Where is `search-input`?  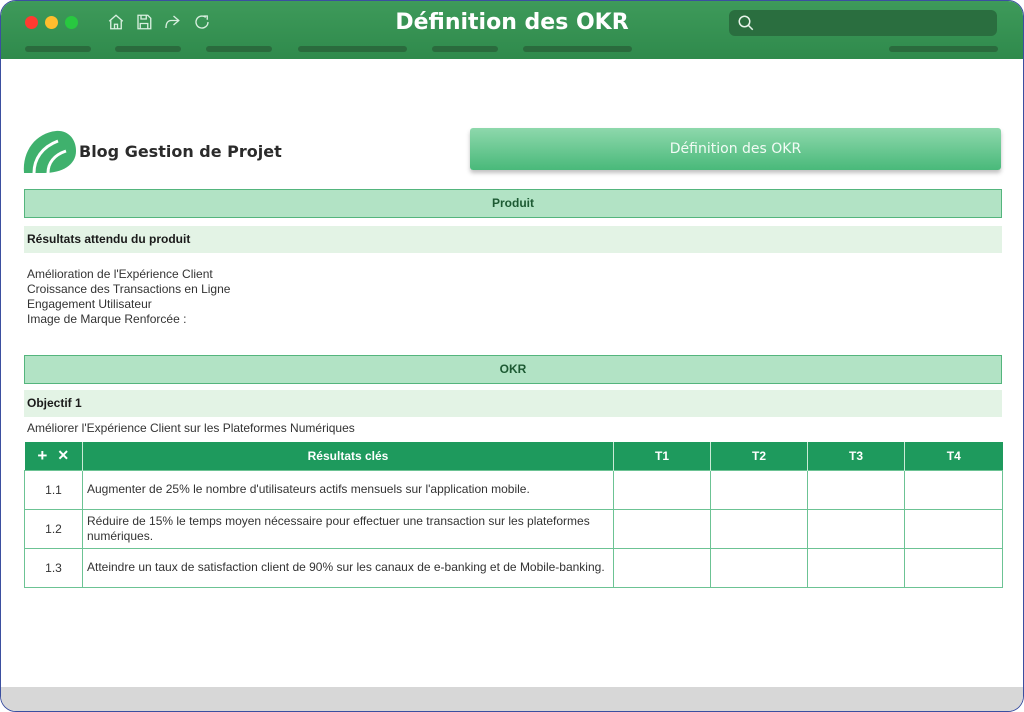 search-input is located at coordinates (874, 23).